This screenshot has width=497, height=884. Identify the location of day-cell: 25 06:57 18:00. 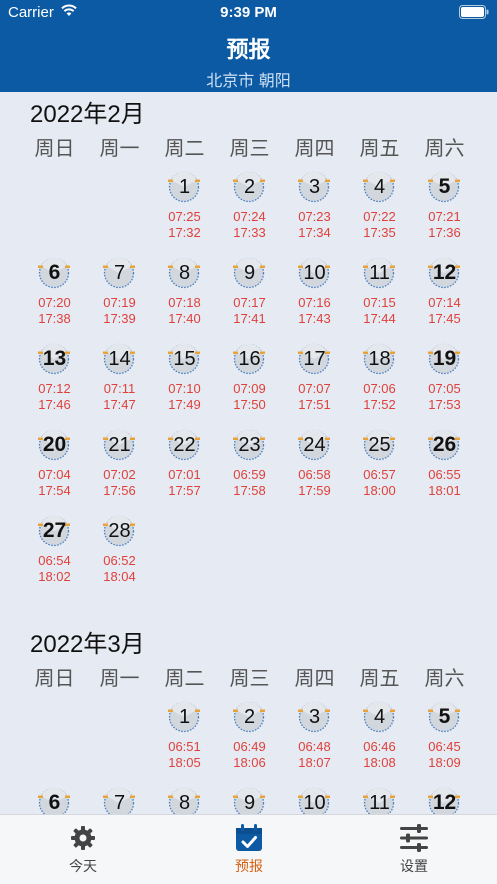
(379, 472).